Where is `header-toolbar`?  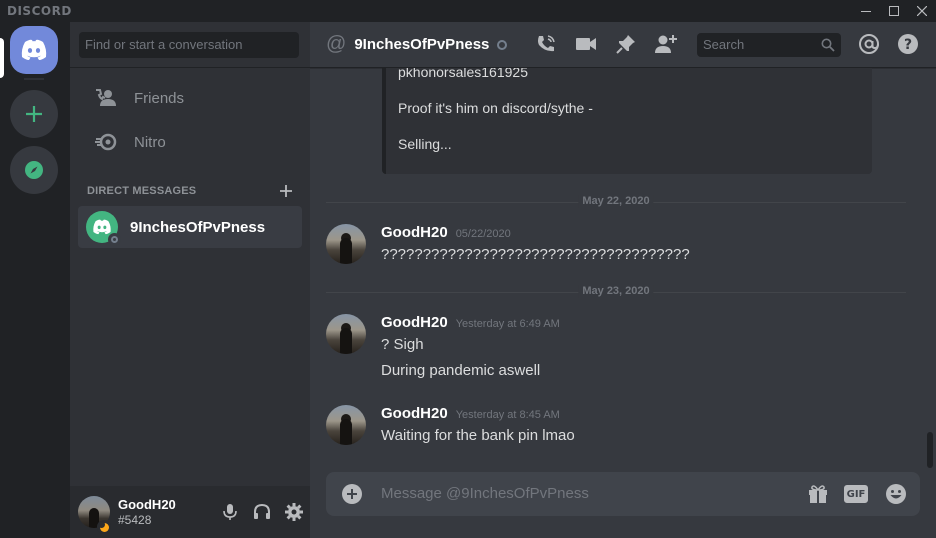 header-toolbar is located at coordinates (614, 44).